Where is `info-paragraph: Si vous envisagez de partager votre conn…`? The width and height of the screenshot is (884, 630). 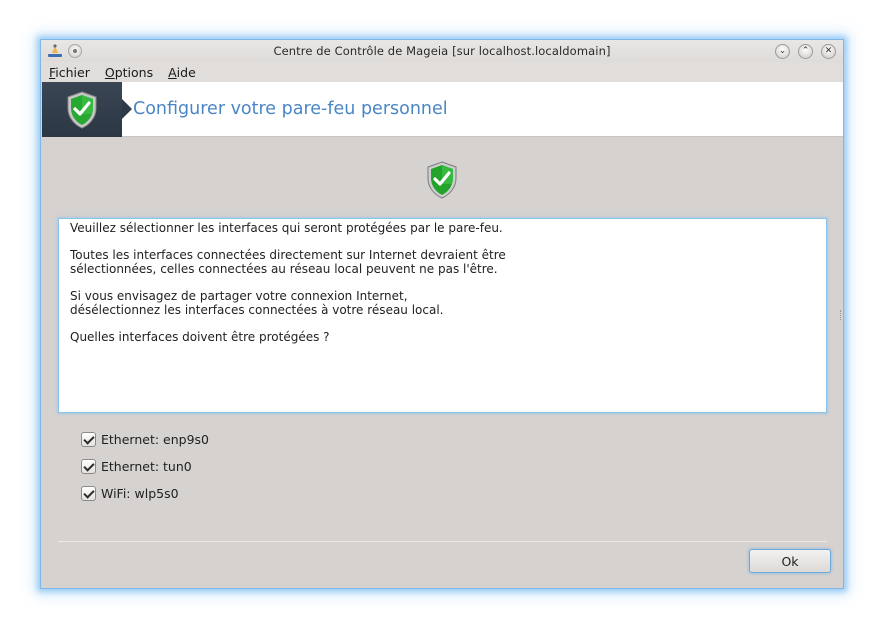
info-paragraph: Si vous envisagez de partager votre conn… is located at coordinates (257, 303).